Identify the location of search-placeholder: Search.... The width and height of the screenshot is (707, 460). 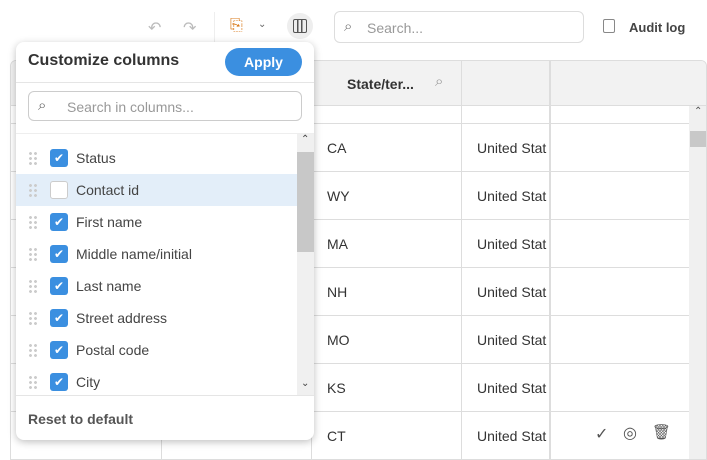
(395, 28).